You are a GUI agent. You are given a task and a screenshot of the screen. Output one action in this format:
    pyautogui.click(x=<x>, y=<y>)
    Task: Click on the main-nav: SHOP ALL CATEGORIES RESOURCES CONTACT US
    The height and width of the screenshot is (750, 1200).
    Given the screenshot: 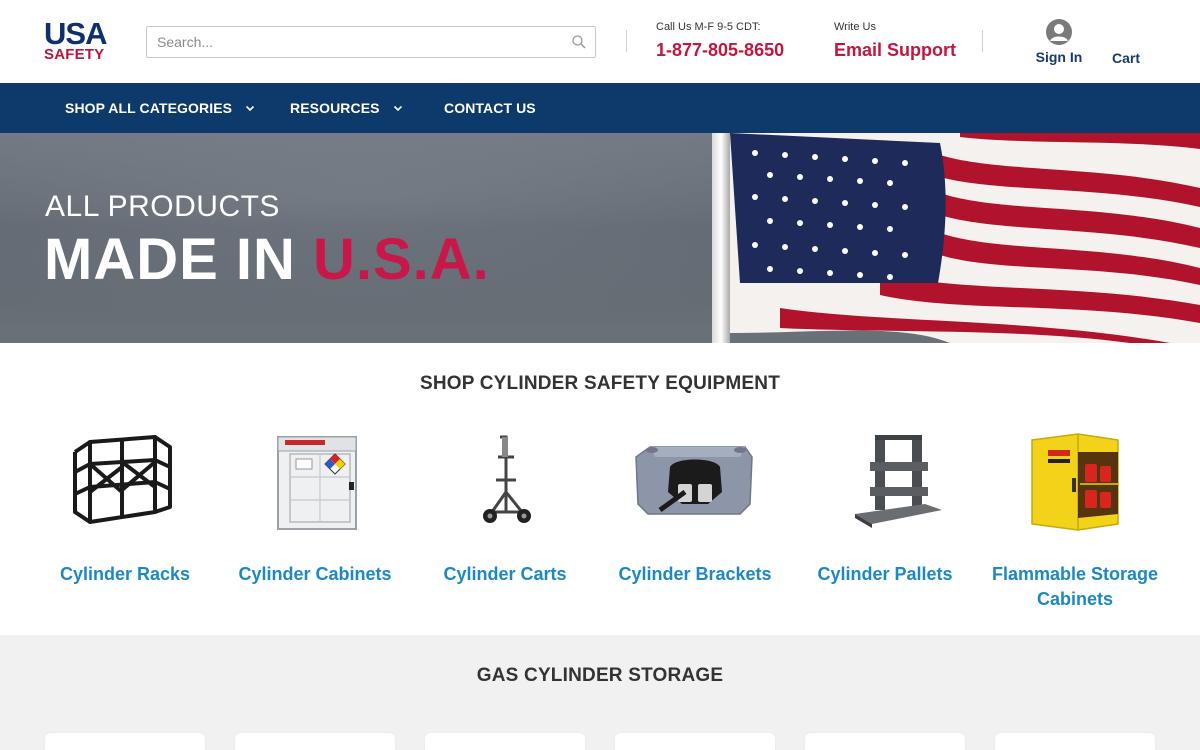 What is the action you would take?
    pyautogui.click(x=600, y=108)
    